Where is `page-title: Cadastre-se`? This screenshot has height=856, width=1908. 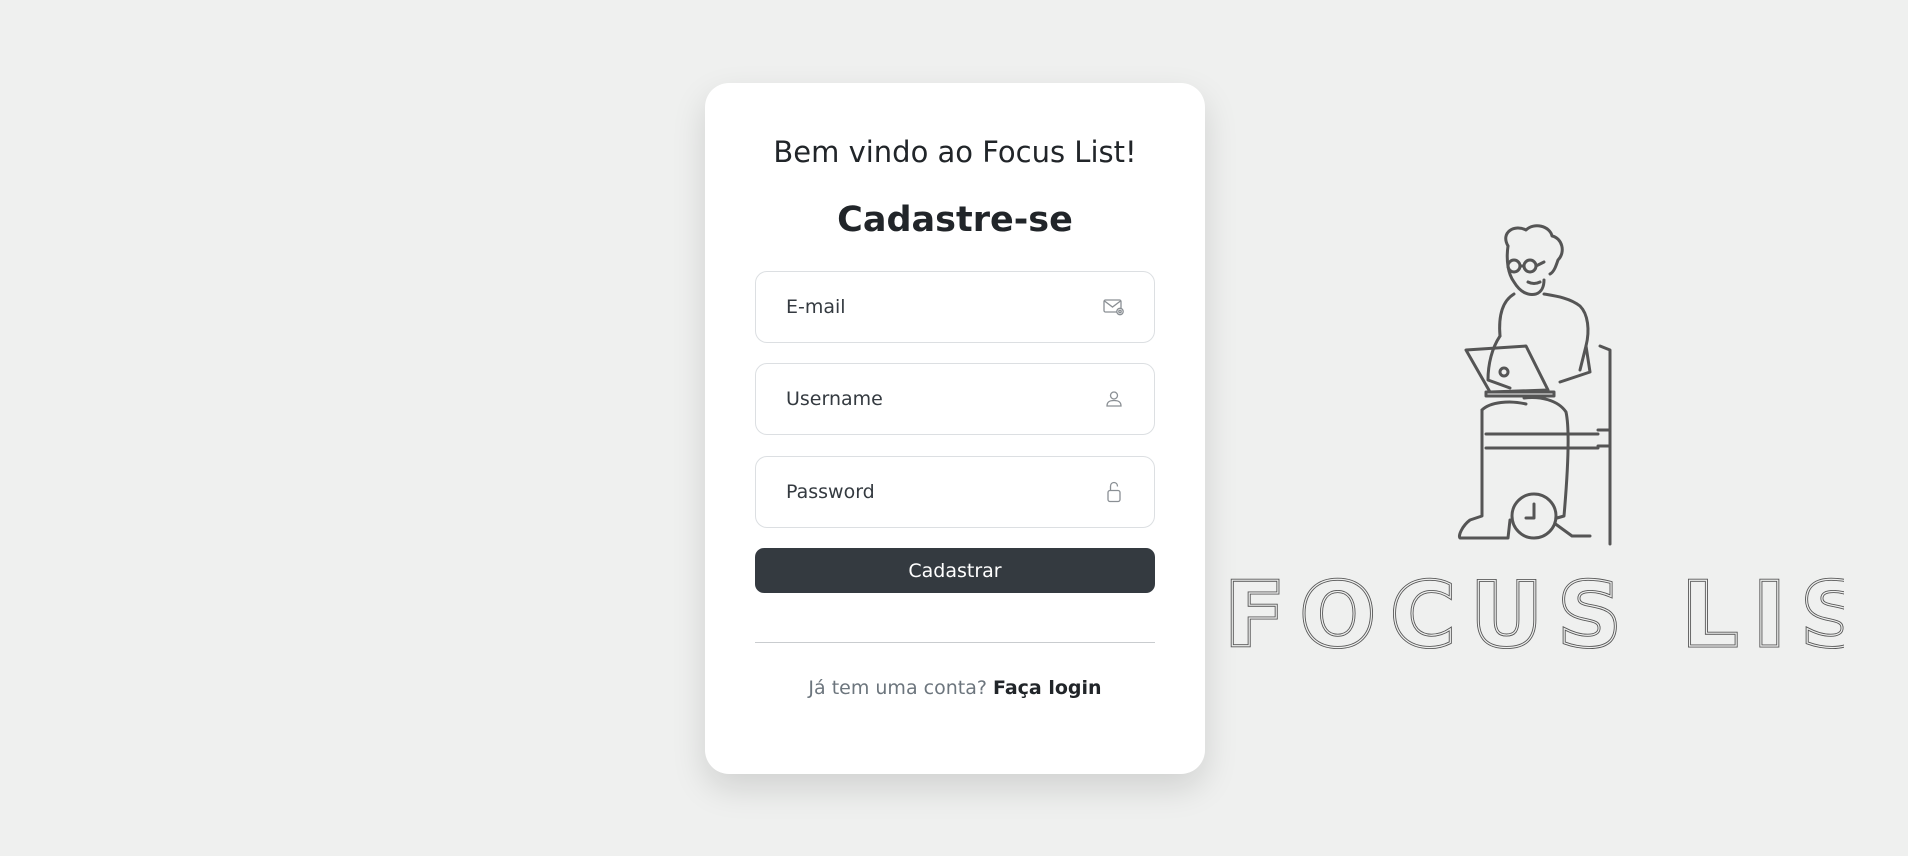 page-title: Cadastre-se is located at coordinates (955, 220).